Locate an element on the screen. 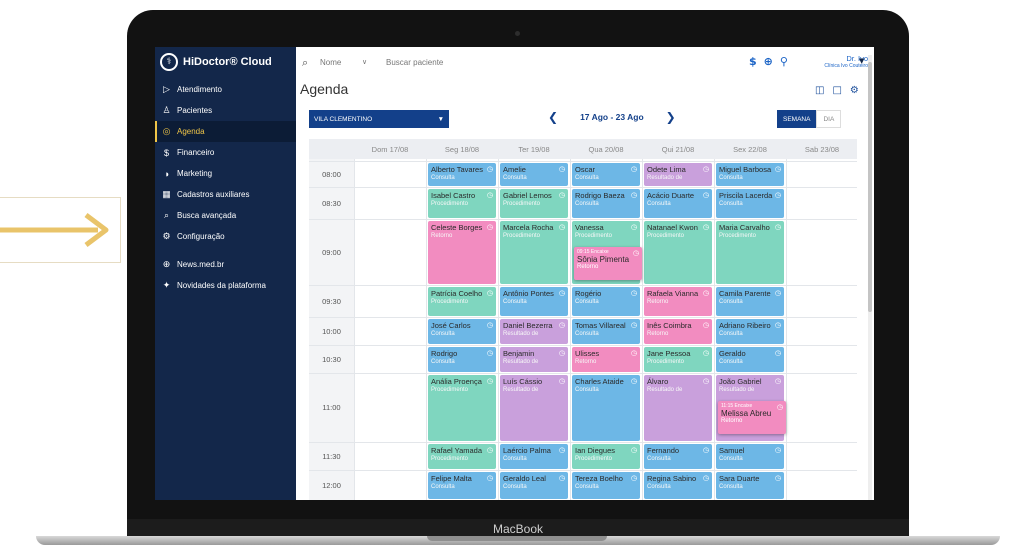 This screenshot has width=1011, height=549. grid-icon: ▦ is located at coordinates (166, 194).